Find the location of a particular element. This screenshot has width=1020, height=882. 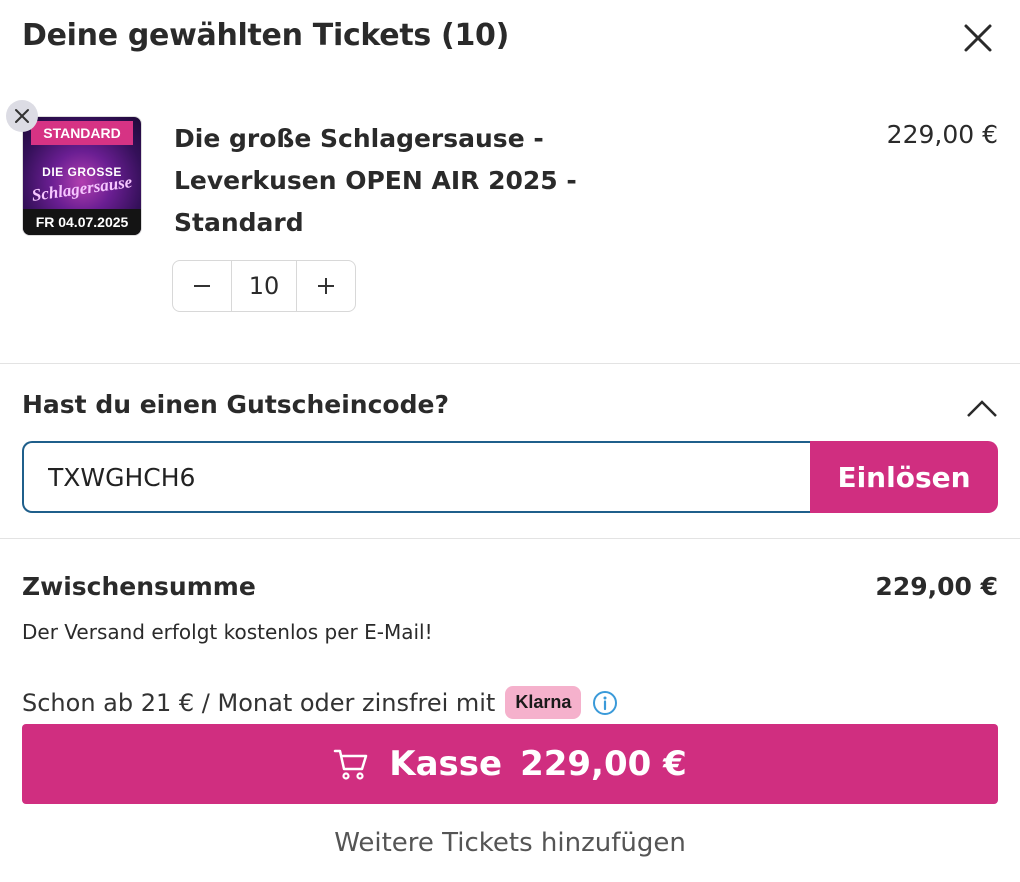

thumbnail-date: FR 04.07.2025 is located at coordinates (82, 222).